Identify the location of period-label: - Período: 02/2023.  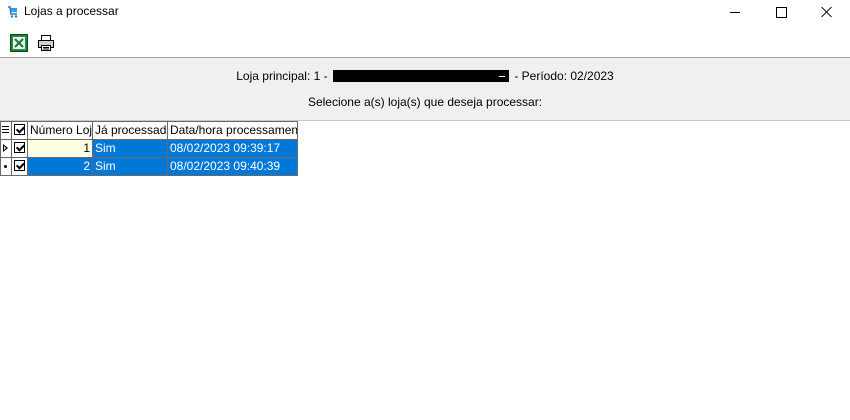
(564, 75).